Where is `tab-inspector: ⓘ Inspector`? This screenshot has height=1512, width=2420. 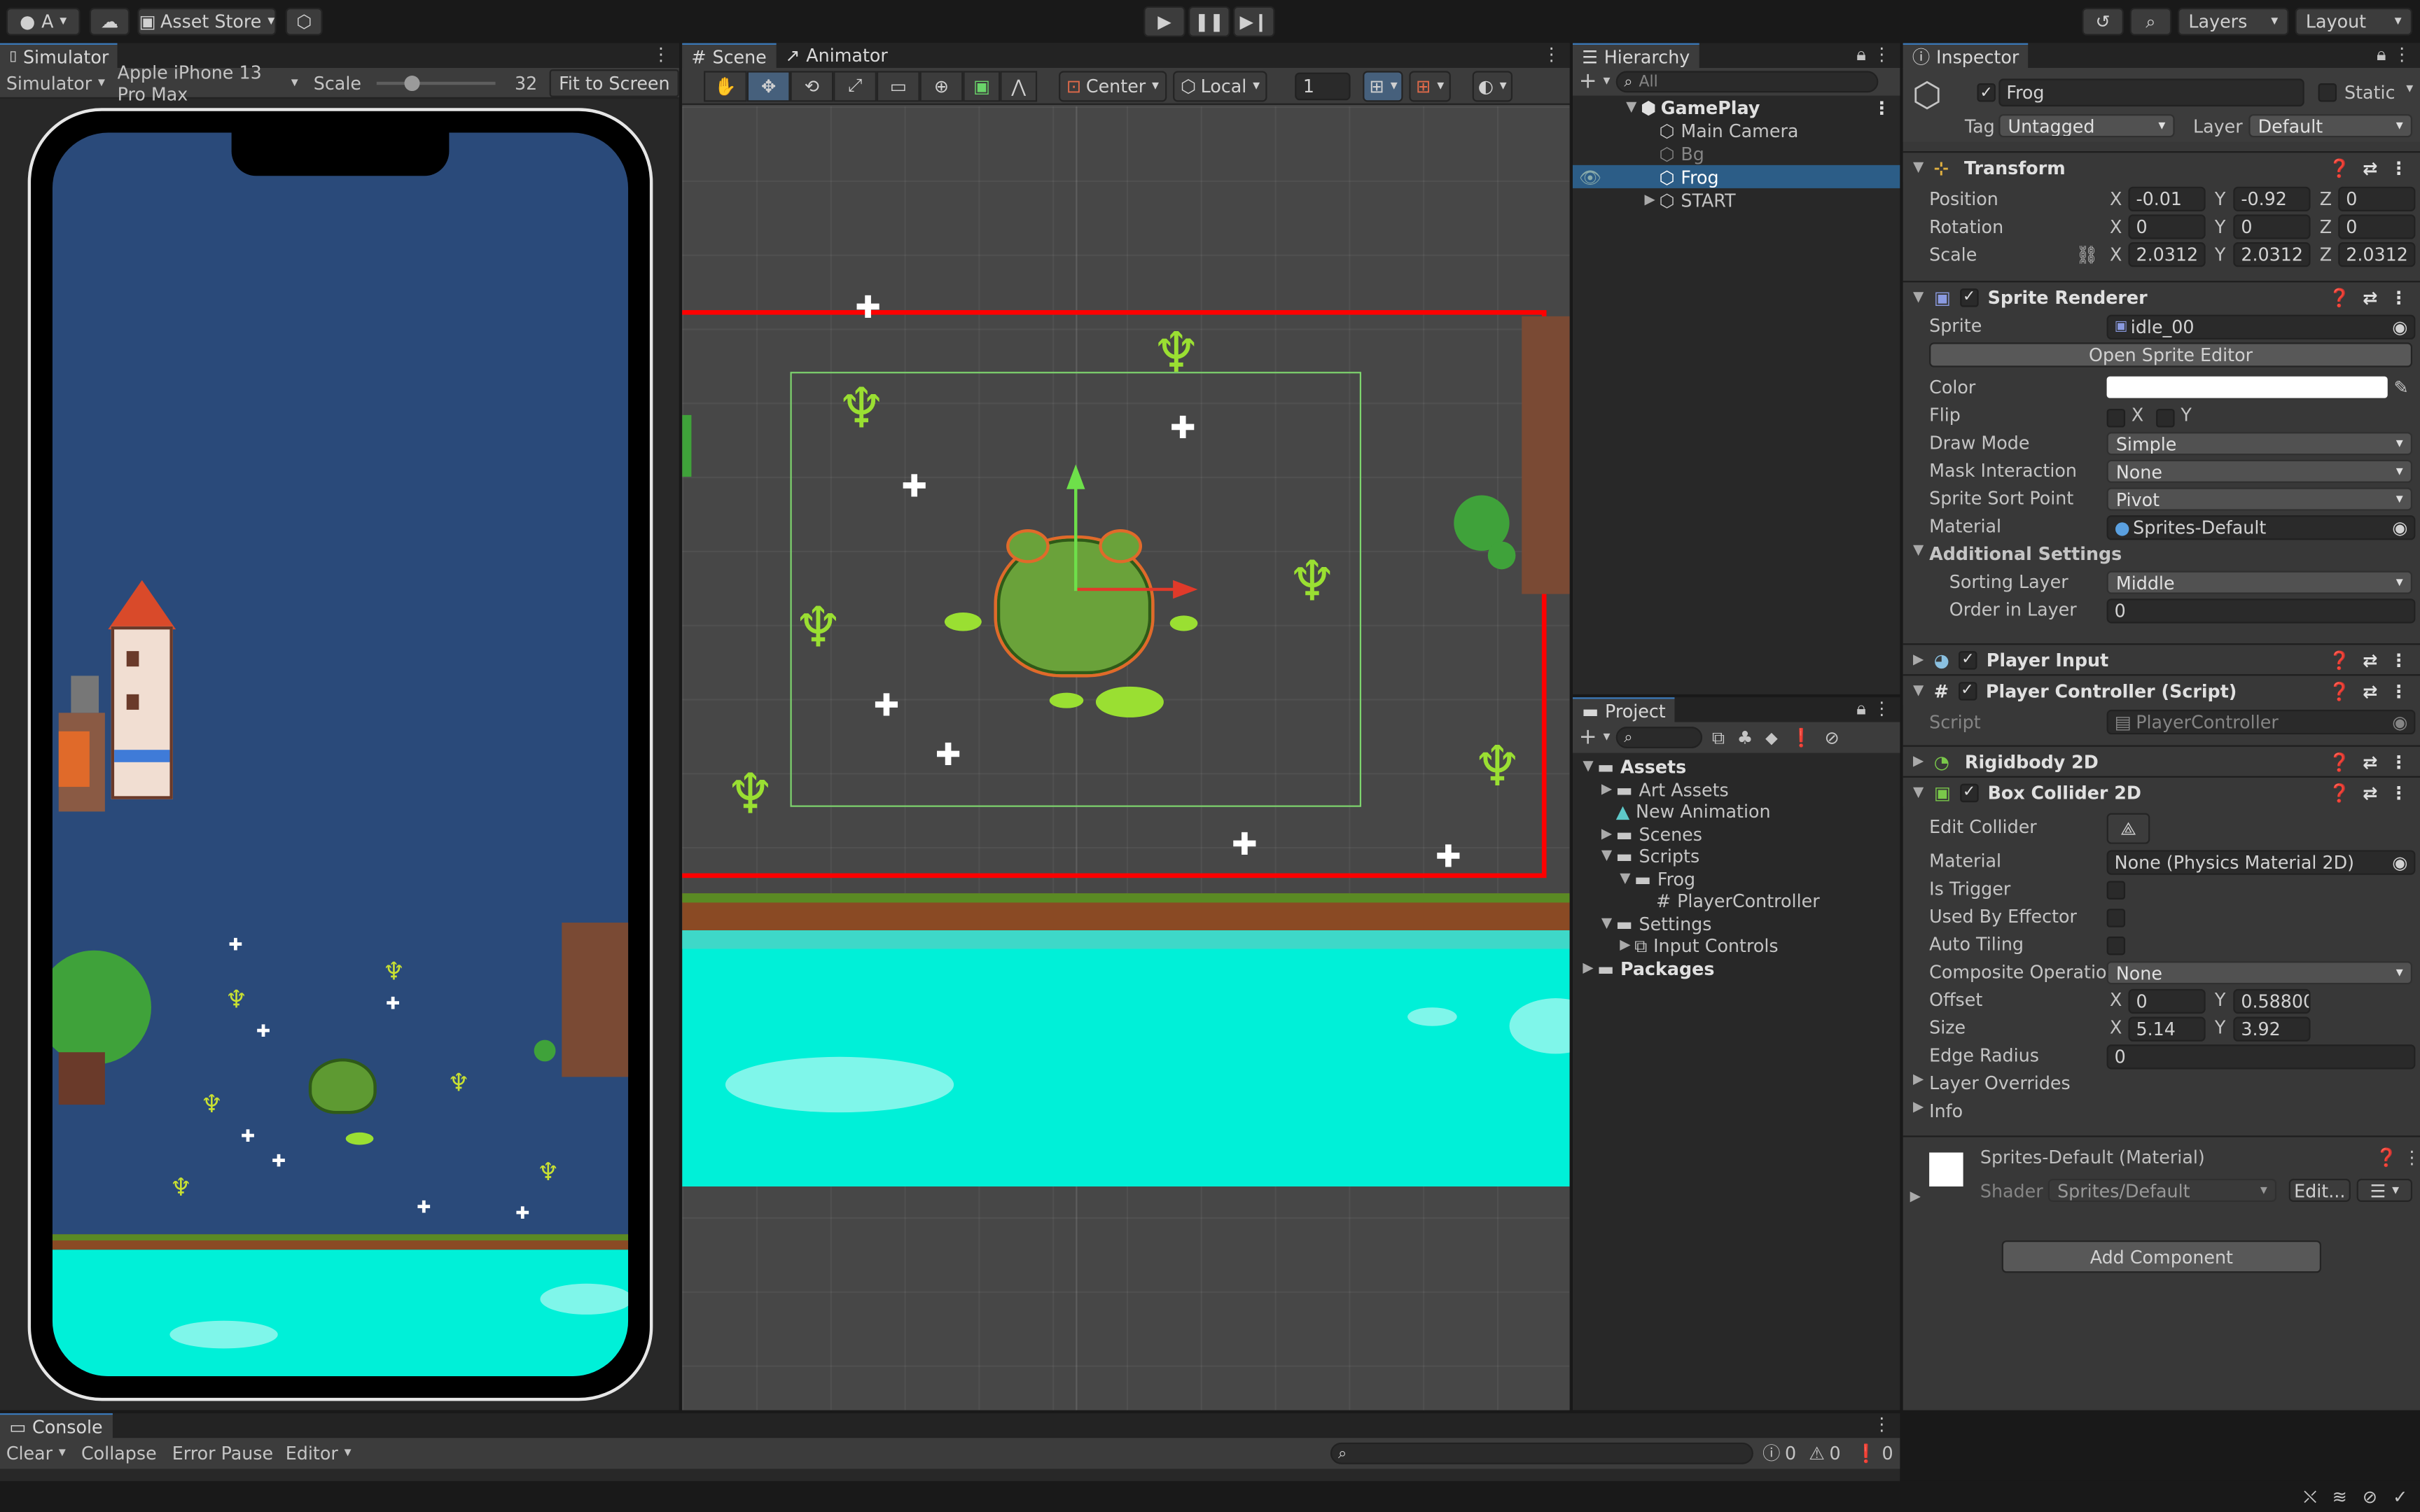 tab-inspector: ⓘ Inspector is located at coordinates (1966, 55).